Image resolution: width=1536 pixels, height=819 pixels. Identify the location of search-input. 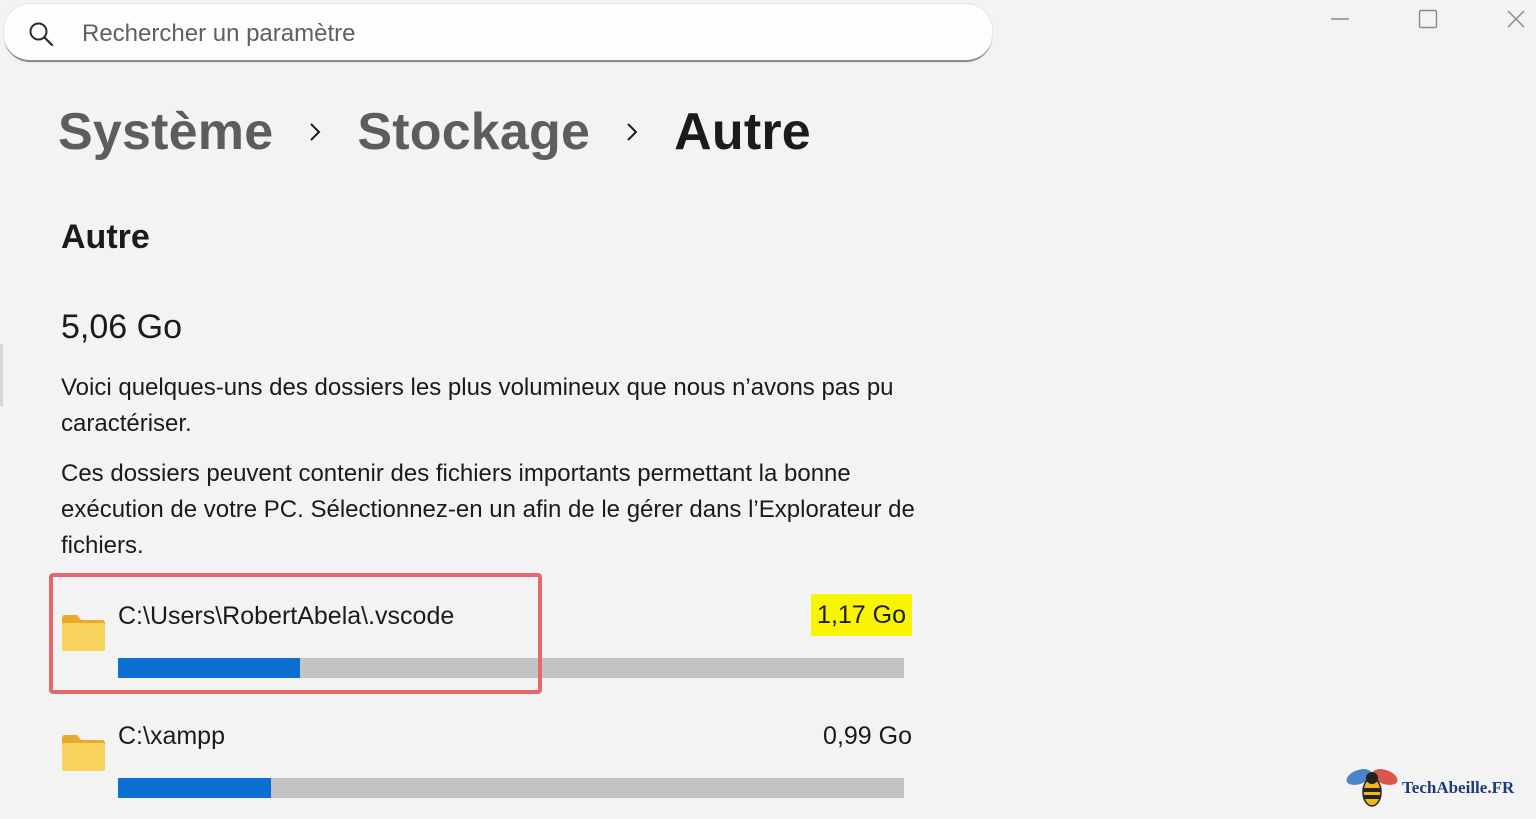
(522, 34).